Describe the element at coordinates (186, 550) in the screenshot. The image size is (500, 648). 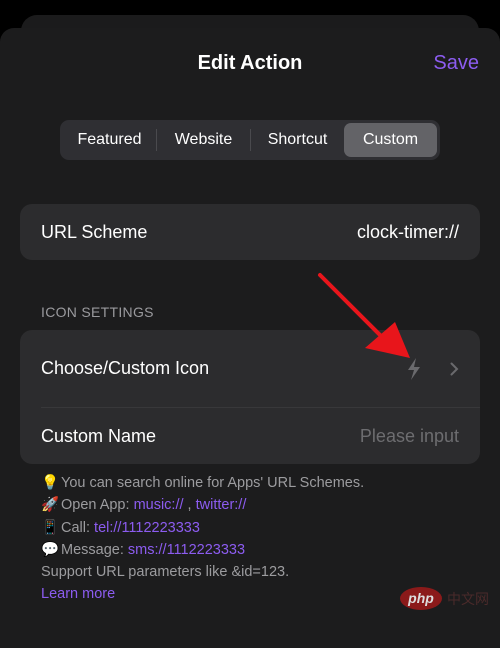
I see `sms-link: sms://1112223333` at that location.